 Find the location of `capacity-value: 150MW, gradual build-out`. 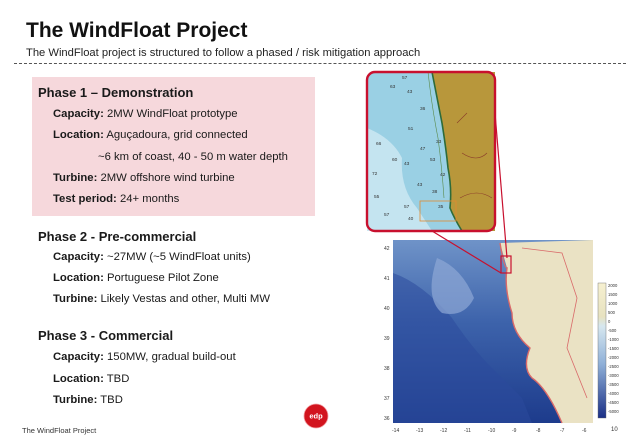

capacity-value: 150MW, gradual build-out is located at coordinates (171, 357).